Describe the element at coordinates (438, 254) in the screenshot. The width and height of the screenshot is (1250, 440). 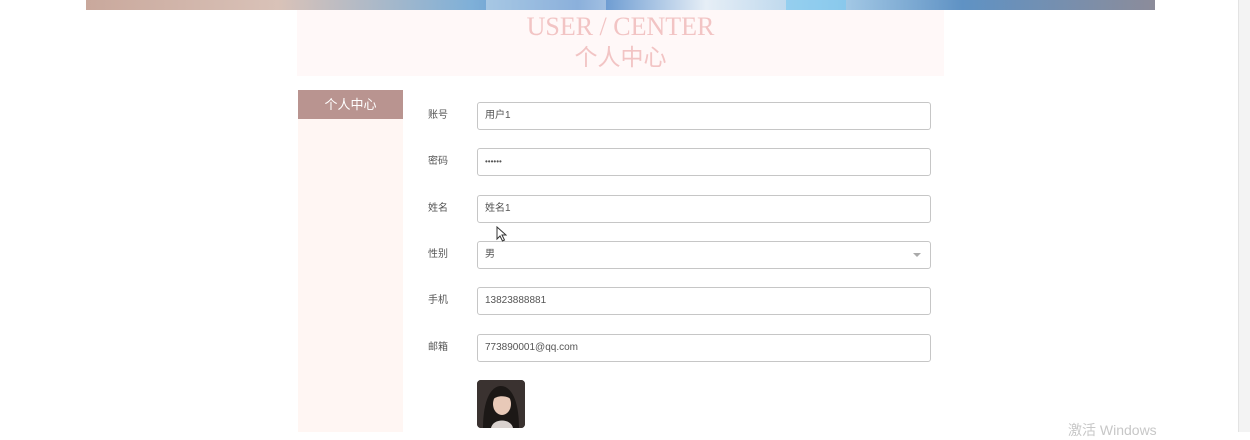
I see `gender-label: 性别` at that location.